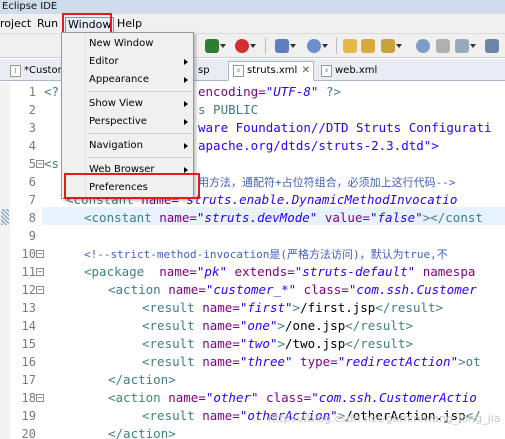 The height and width of the screenshot is (439, 505). I want to click on menu-item-new-window: New Window, so click(121, 44).